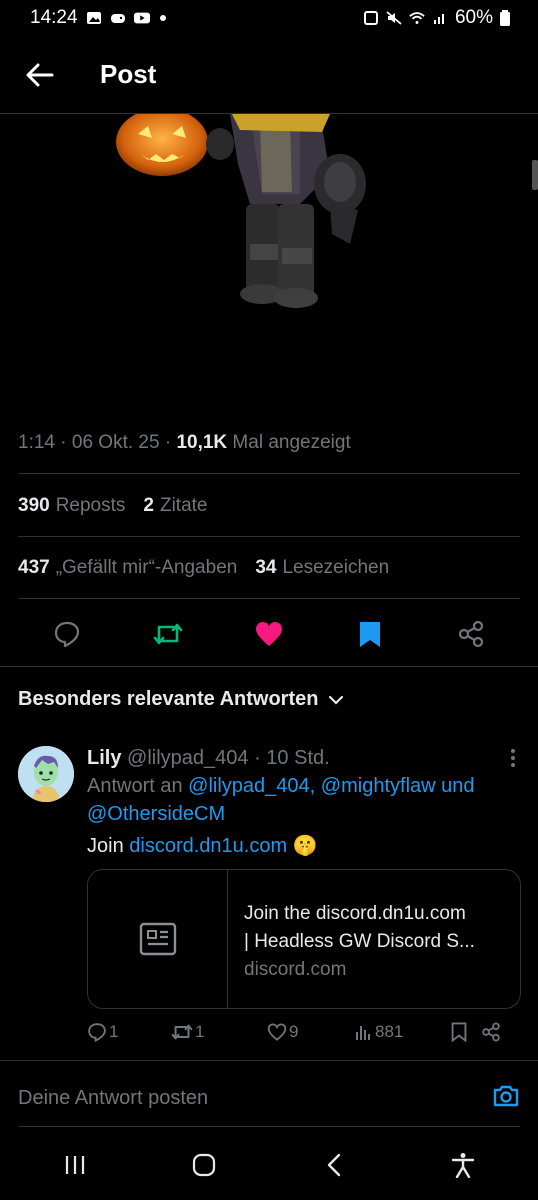 This screenshot has width=538, height=1200. I want to click on bookmark-filled-icon, so click(370, 634).